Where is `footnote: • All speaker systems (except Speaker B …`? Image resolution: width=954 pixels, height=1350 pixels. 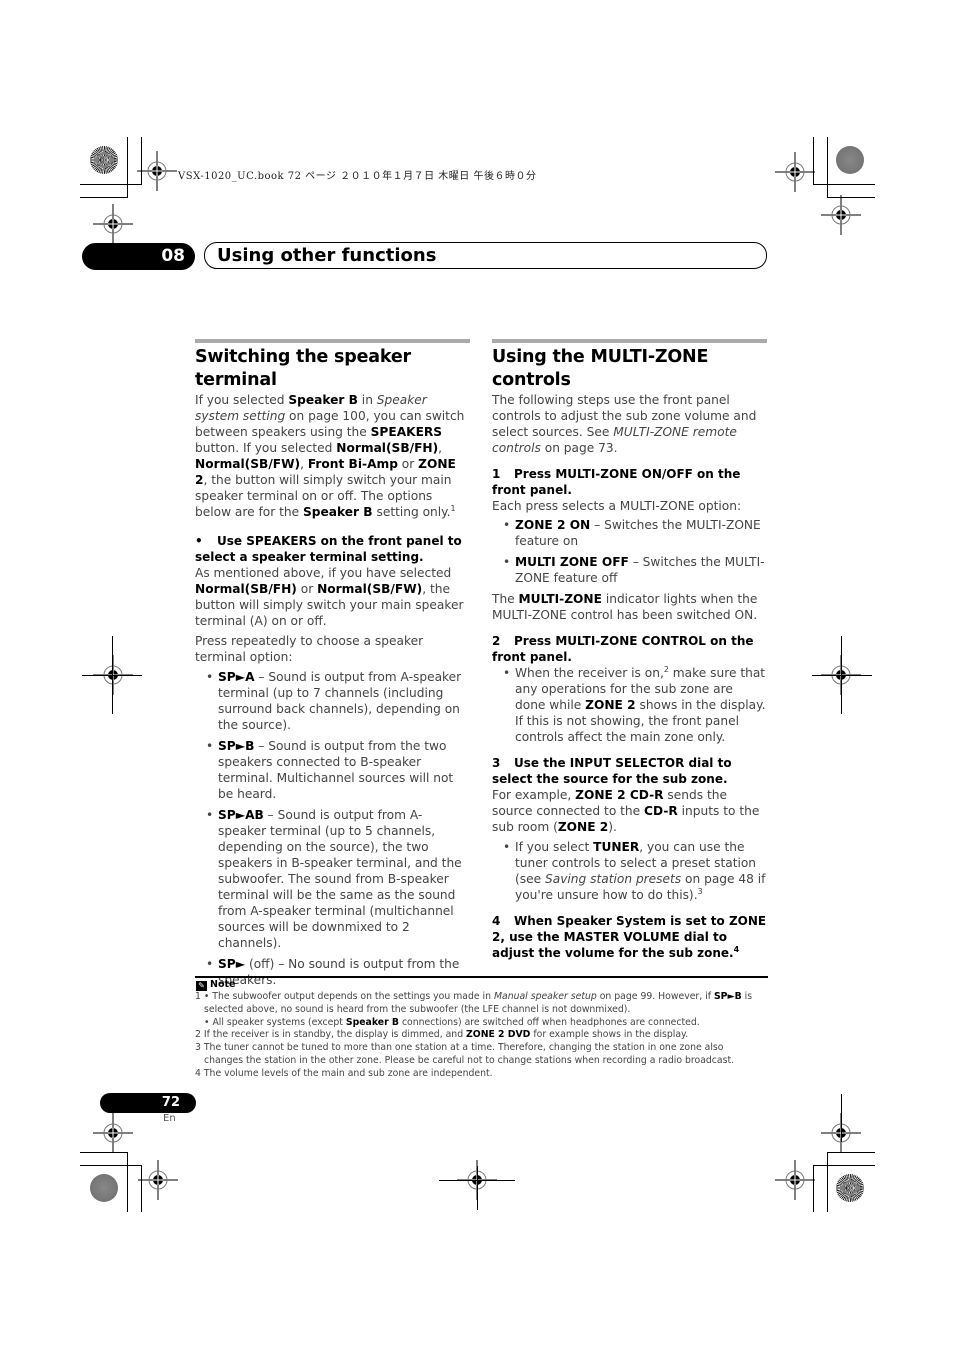
footnote: • All speaker systems (except Speaker B … is located at coordinates (452, 1022).